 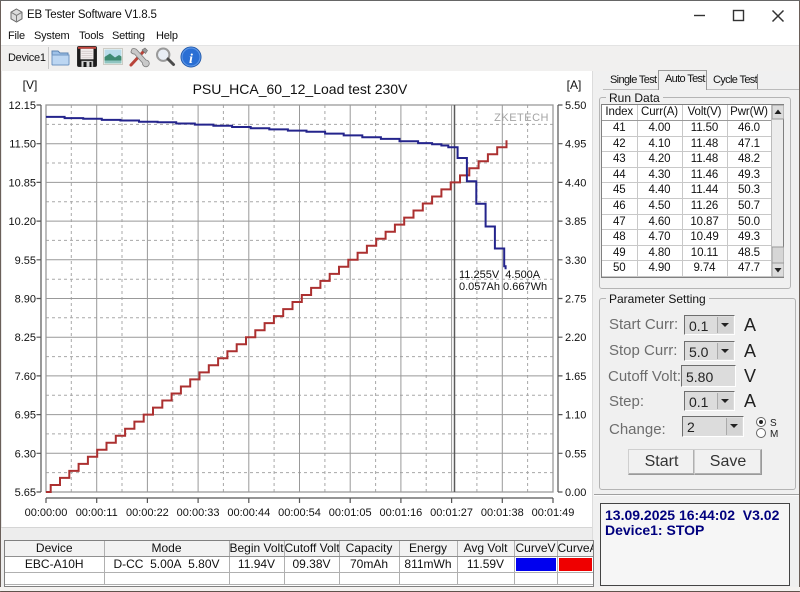 What do you see at coordinates (22, 183) in the screenshot?
I see `svg-text: 10.85` at bounding box center [22, 183].